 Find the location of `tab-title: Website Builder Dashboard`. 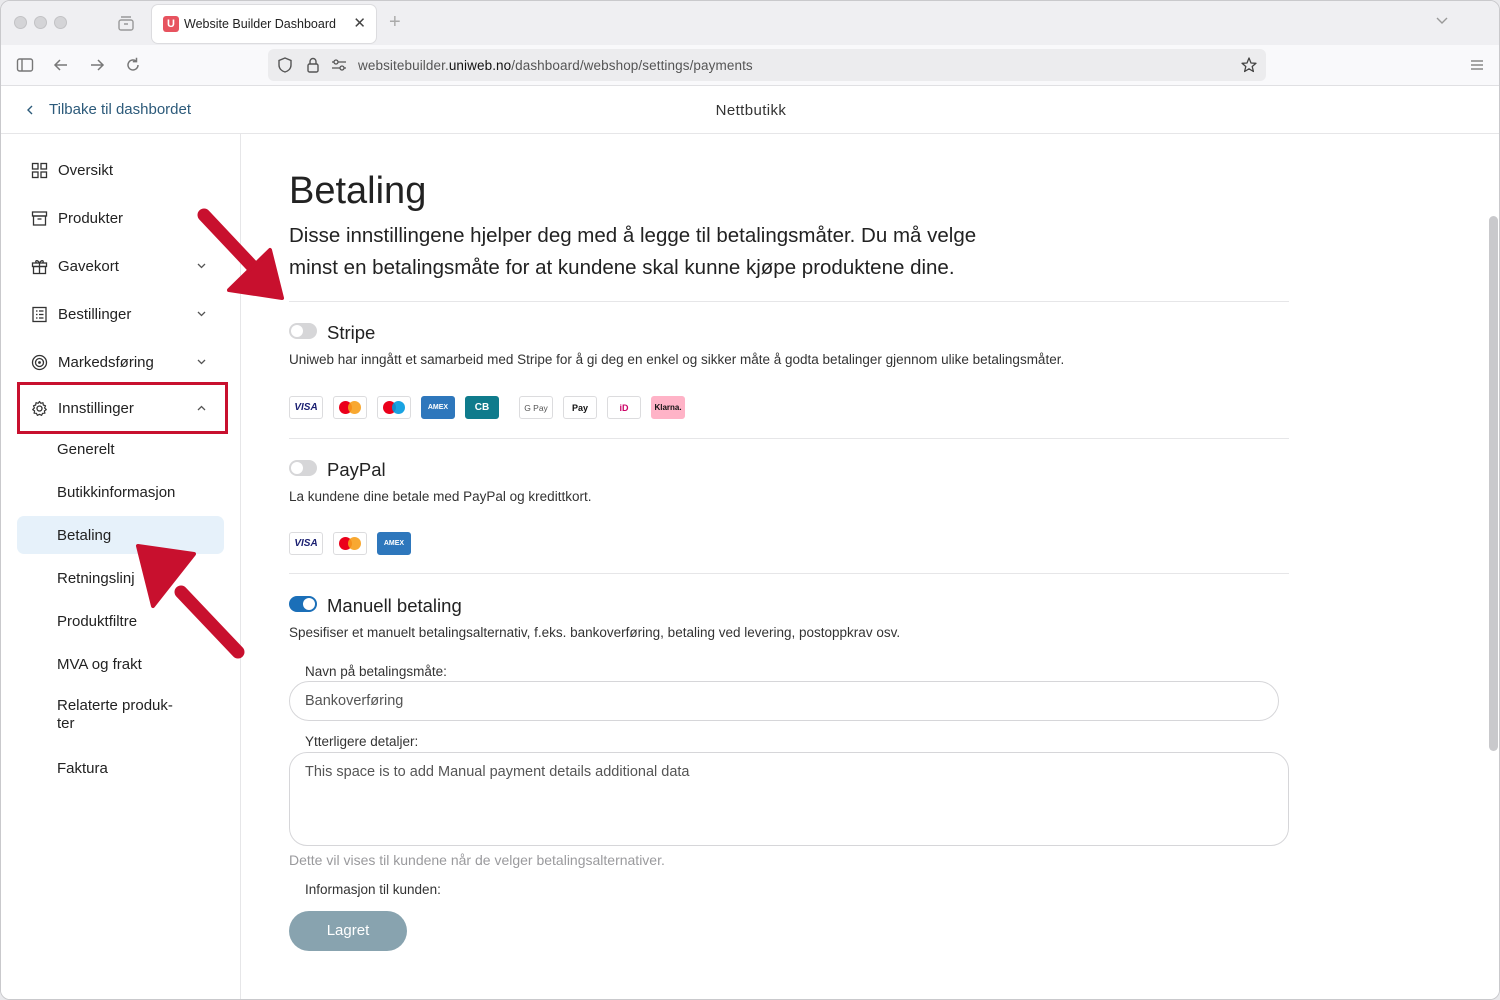

tab-title: Website Builder Dashboard is located at coordinates (260, 24).